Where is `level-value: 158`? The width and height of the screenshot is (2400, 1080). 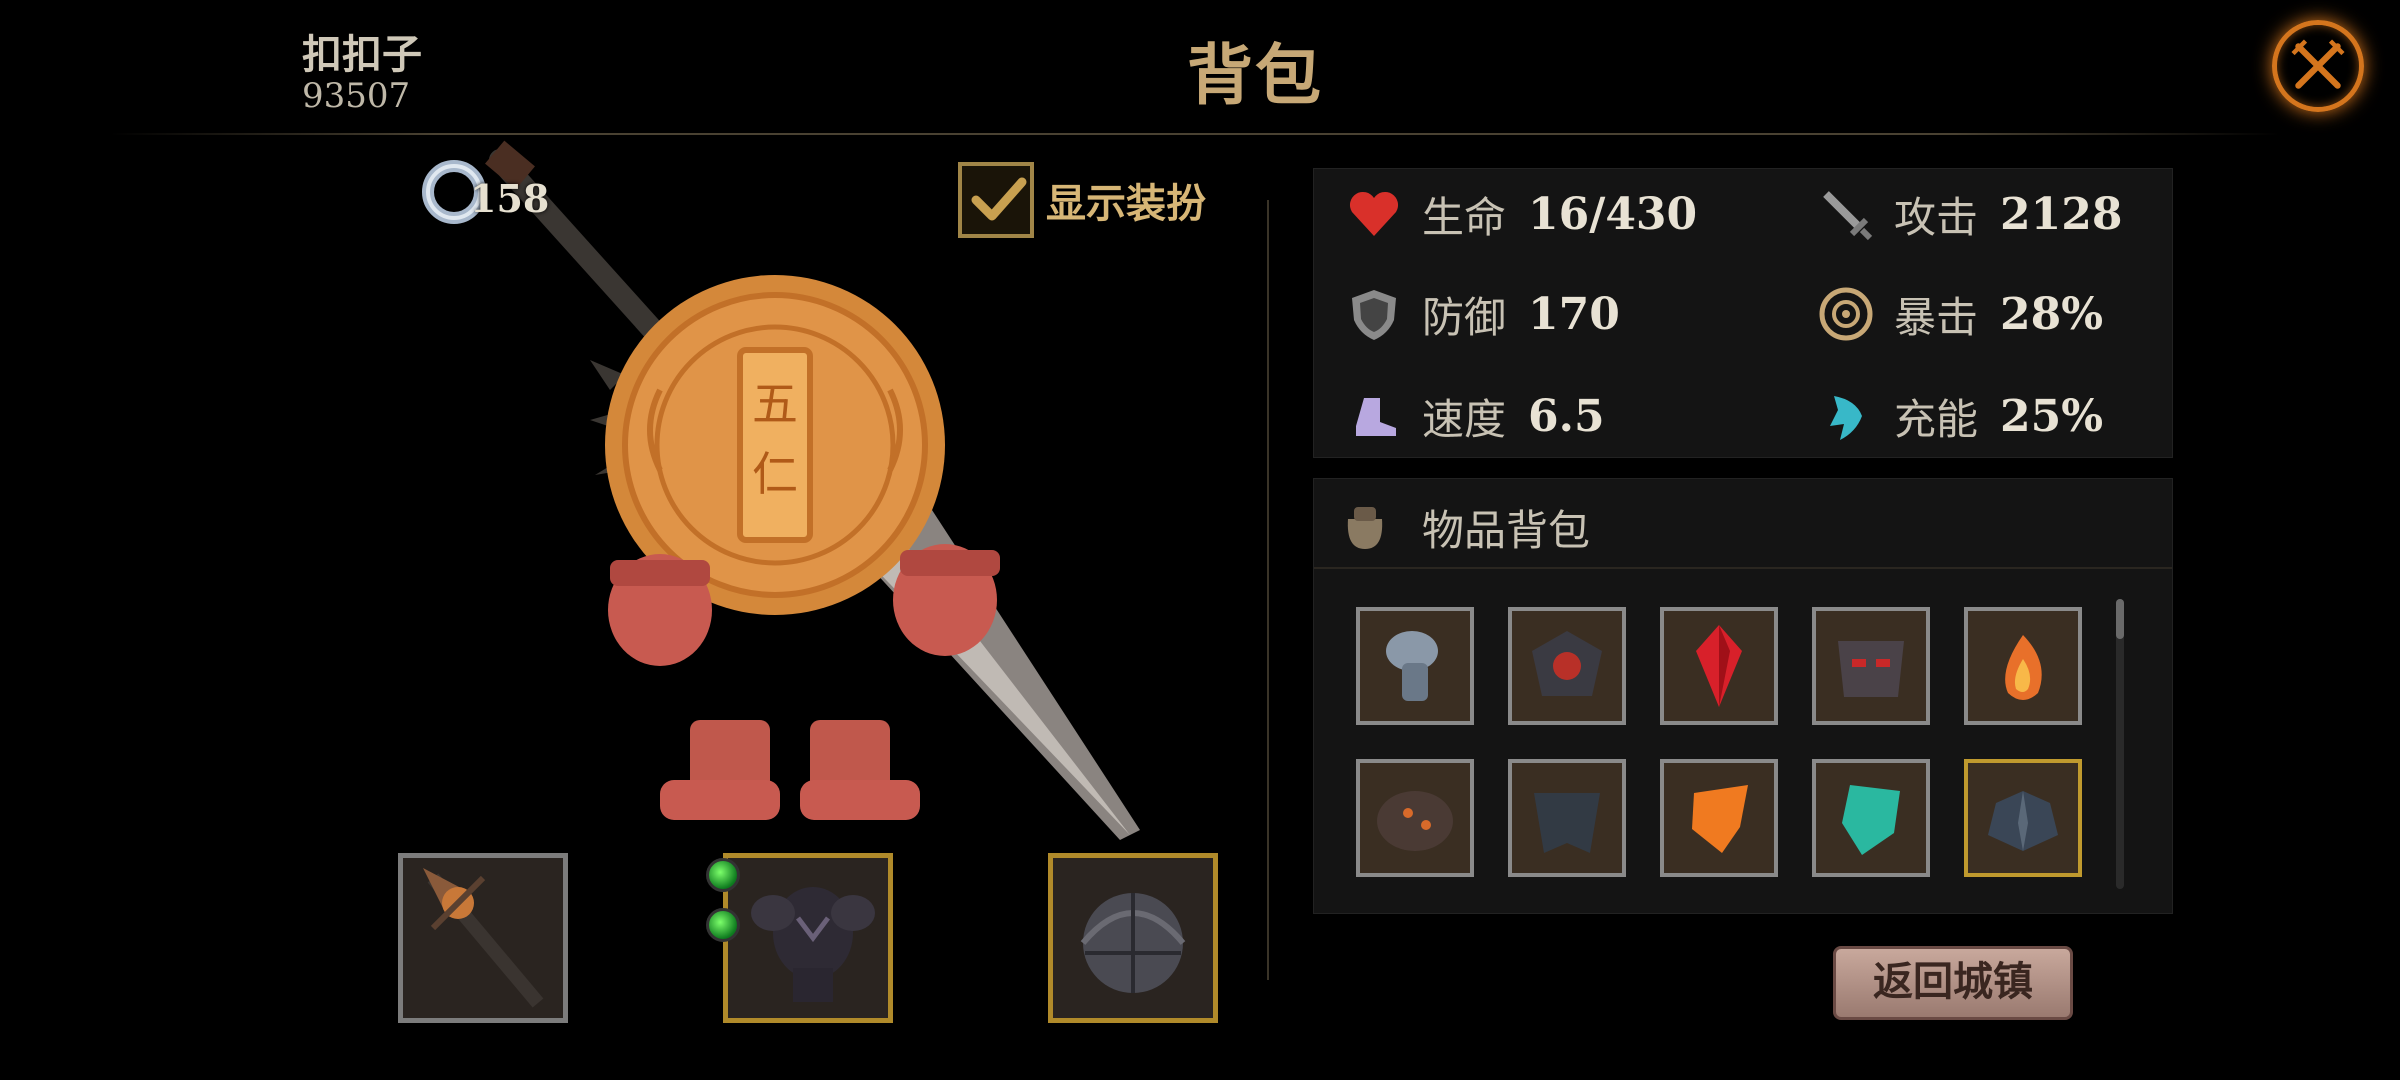 level-value: 158 is located at coordinates (510, 198).